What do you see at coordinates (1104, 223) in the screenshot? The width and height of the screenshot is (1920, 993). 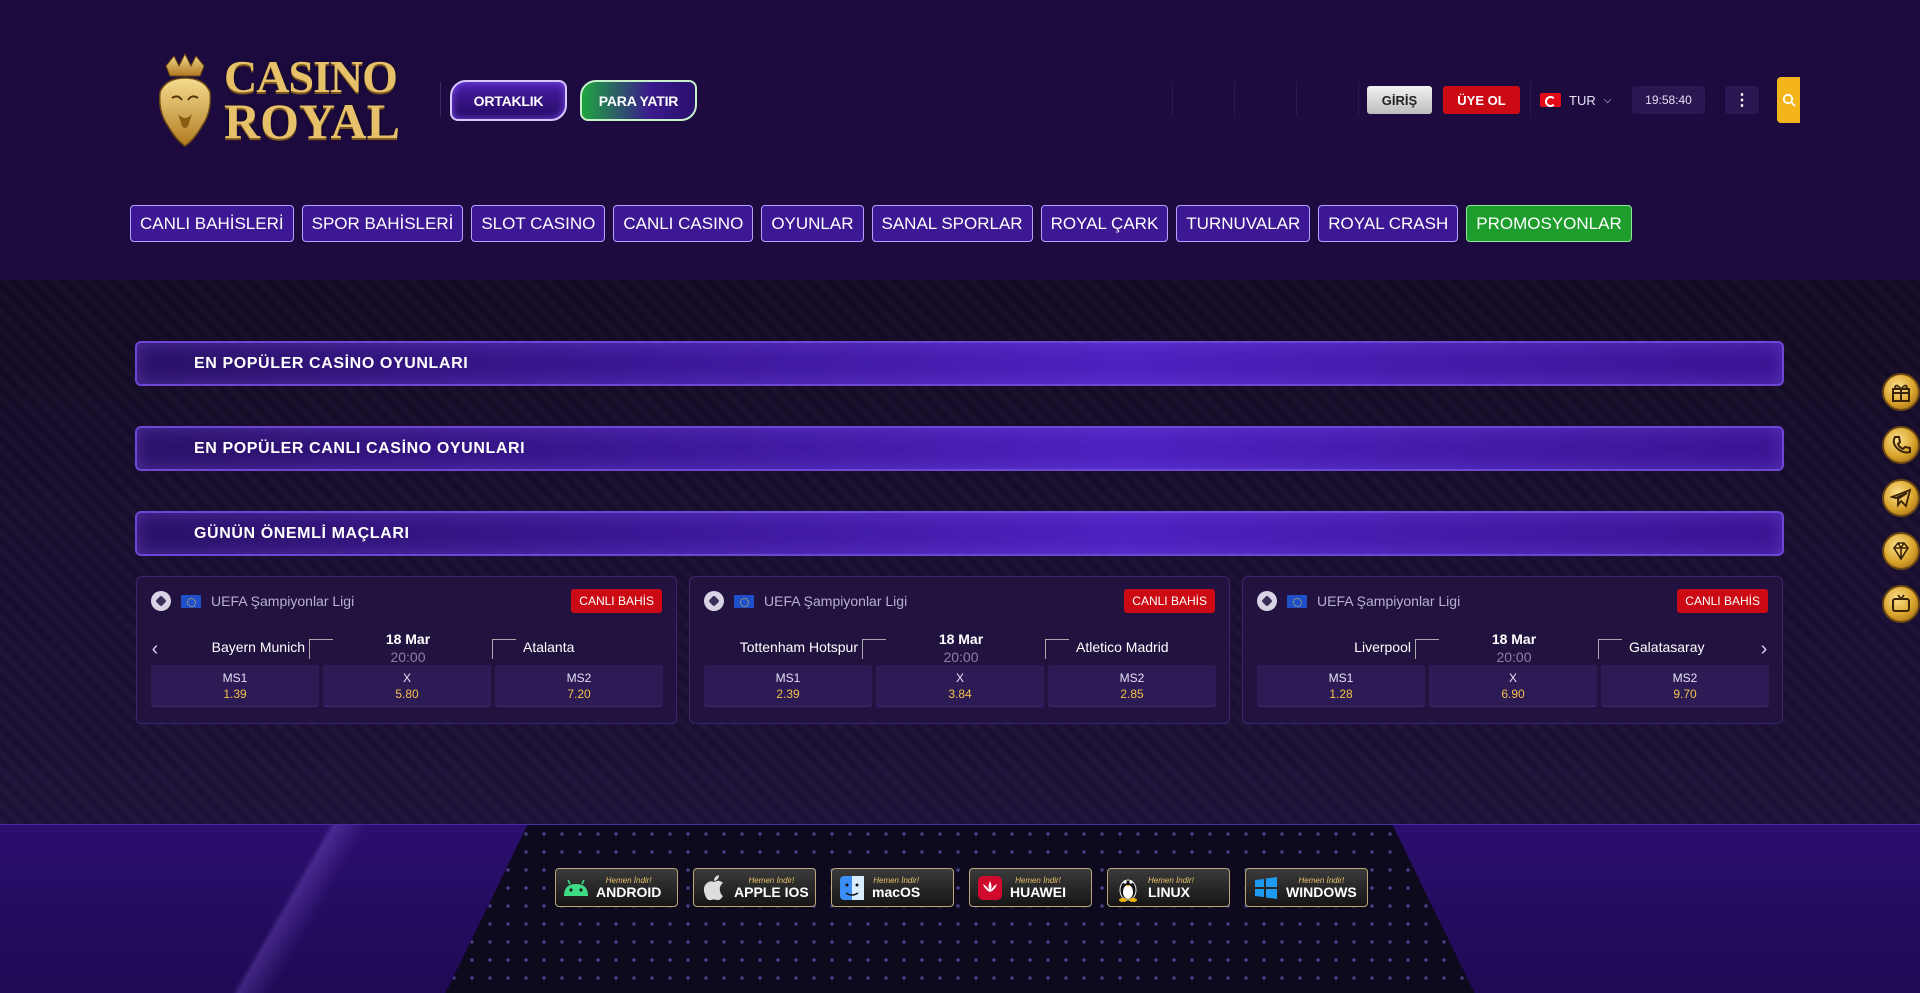 I see `nav-royal-wheel: ROYAL ÇARK` at bounding box center [1104, 223].